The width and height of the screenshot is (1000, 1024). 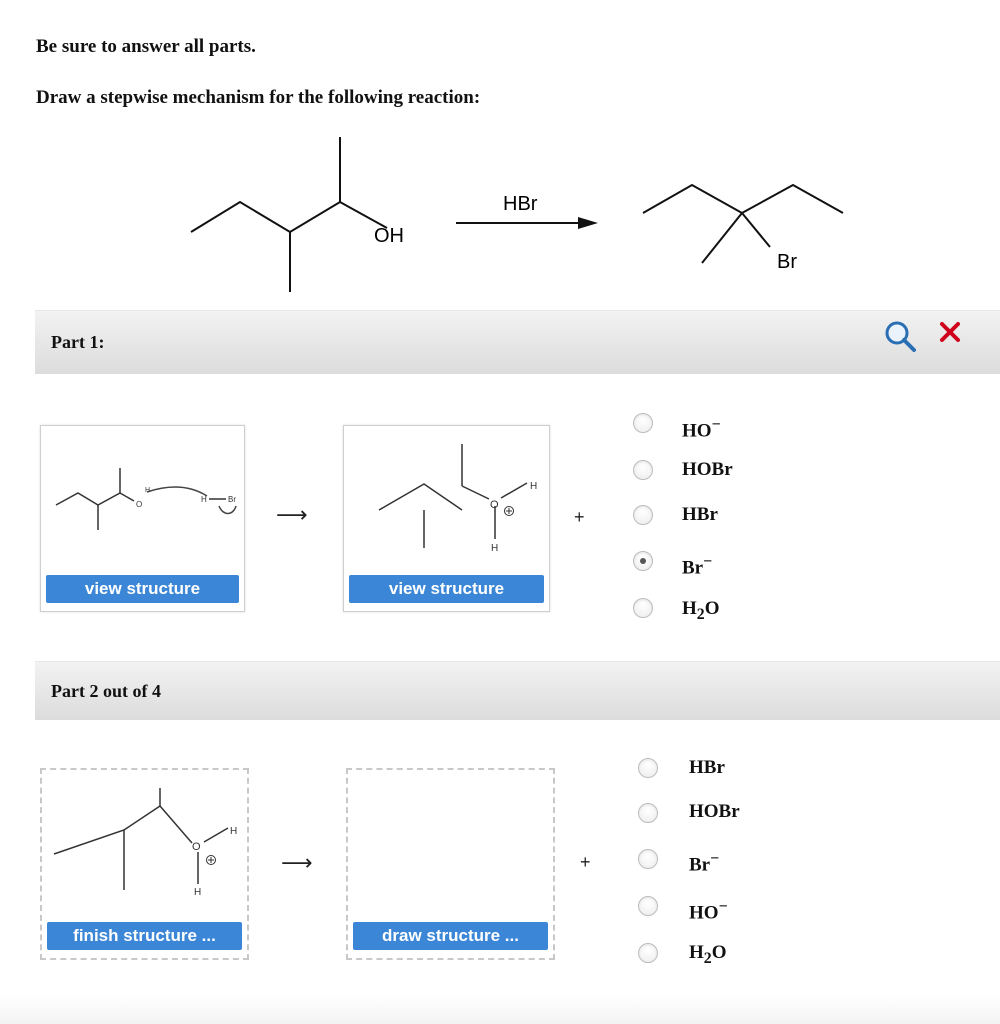 I want to click on bottom-edge, so click(x=500, y=1009).